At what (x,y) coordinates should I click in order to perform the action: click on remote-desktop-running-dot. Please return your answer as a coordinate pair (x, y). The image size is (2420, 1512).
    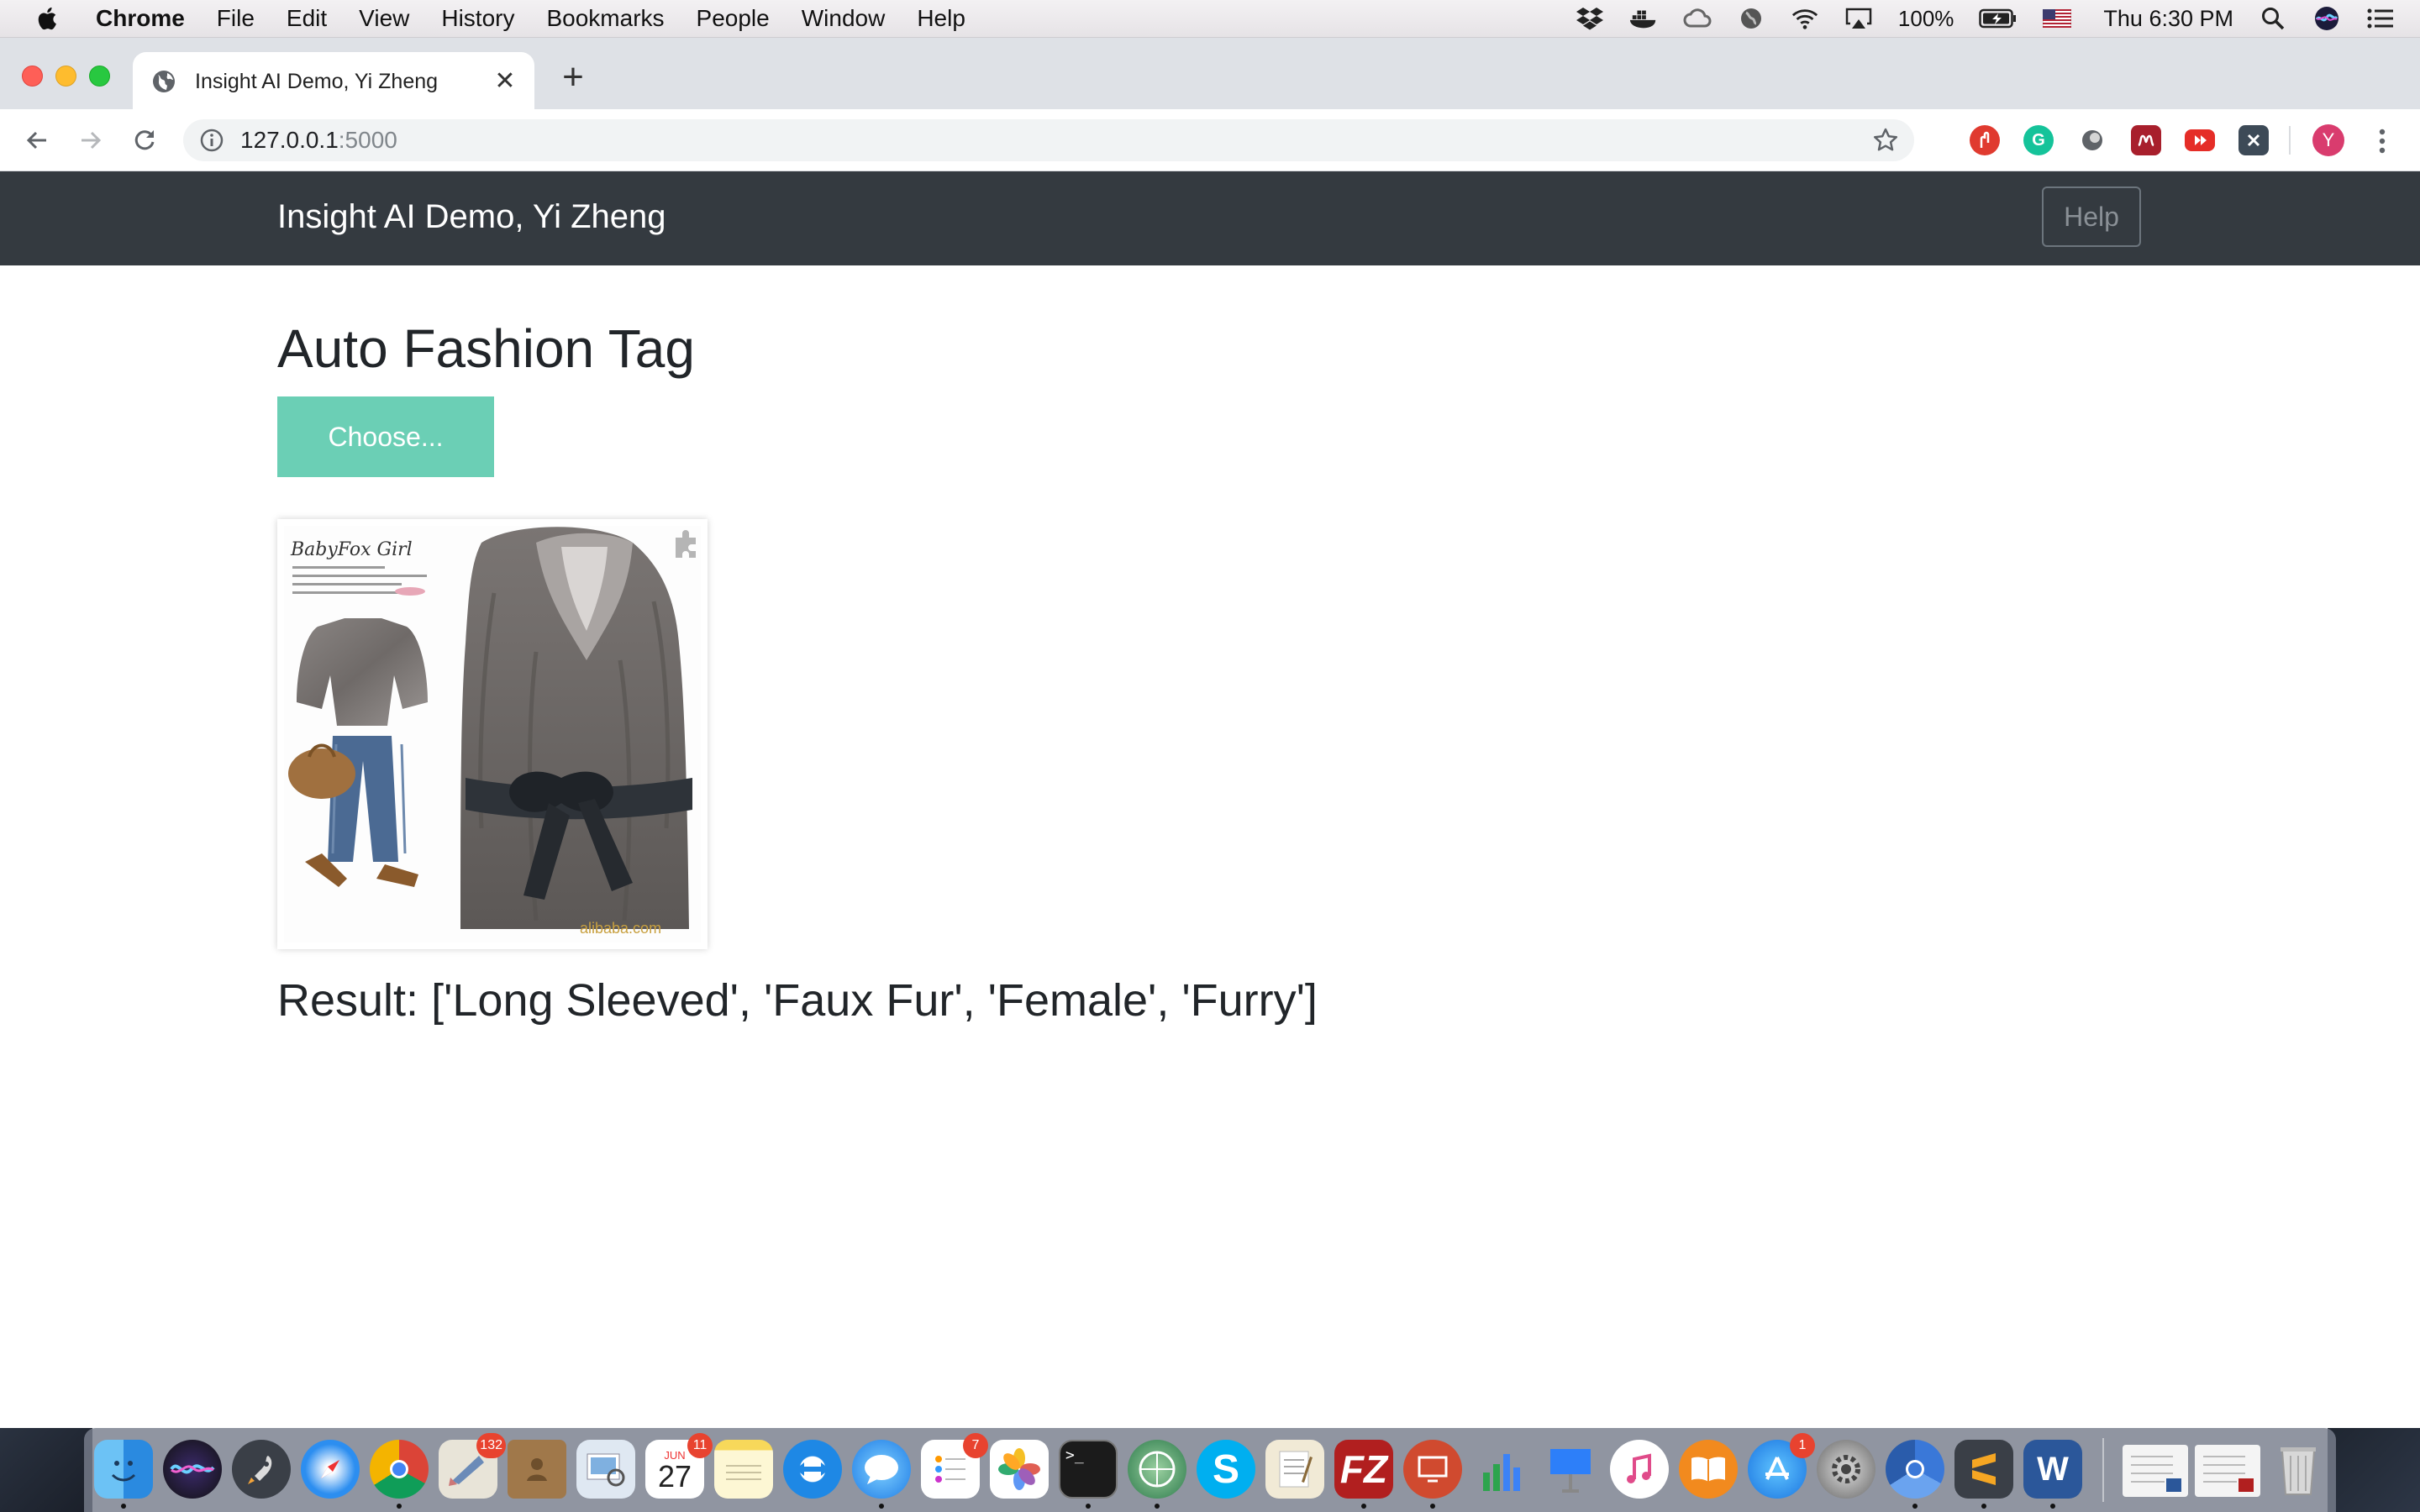
    Looking at the image, I should click on (1433, 1506).